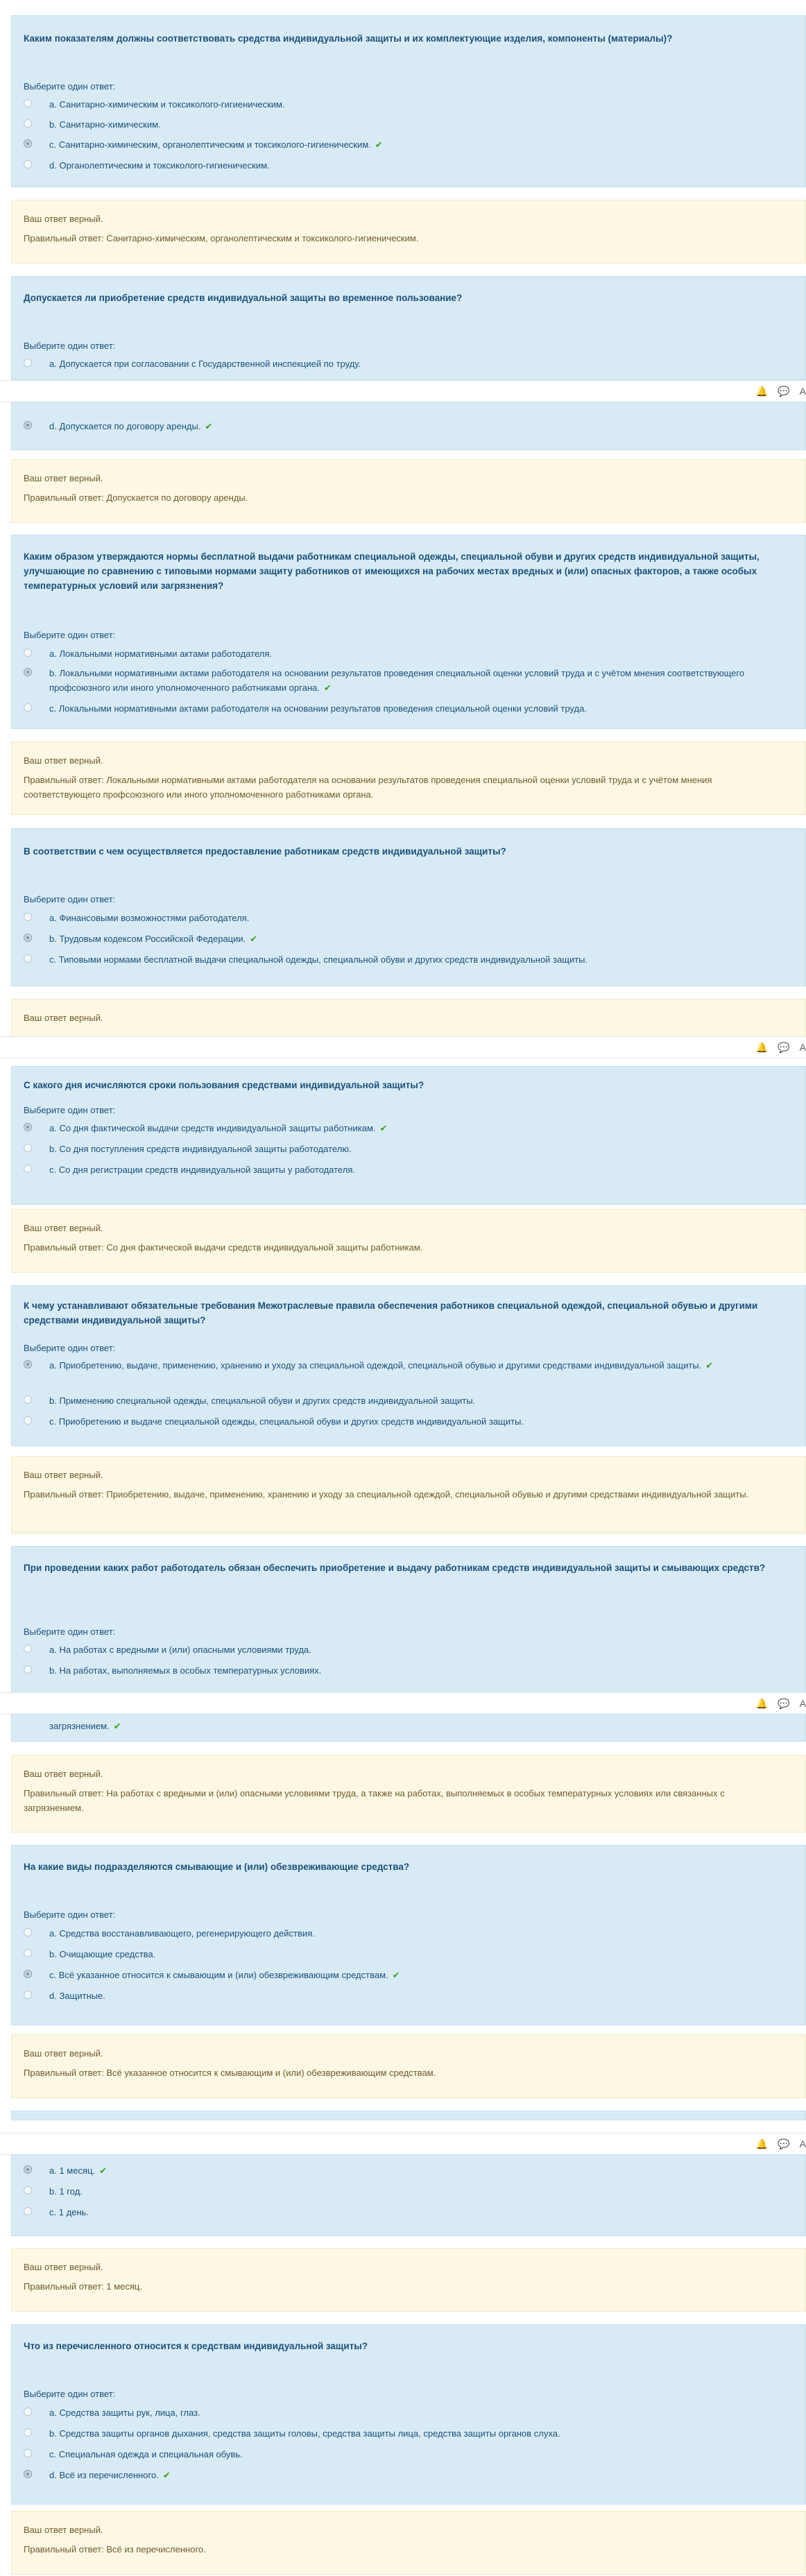 Image resolution: width=806 pixels, height=2576 pixels. I want to click on feedback-answer: Правильный ответ: 1 месяц., so click(83, 2286).